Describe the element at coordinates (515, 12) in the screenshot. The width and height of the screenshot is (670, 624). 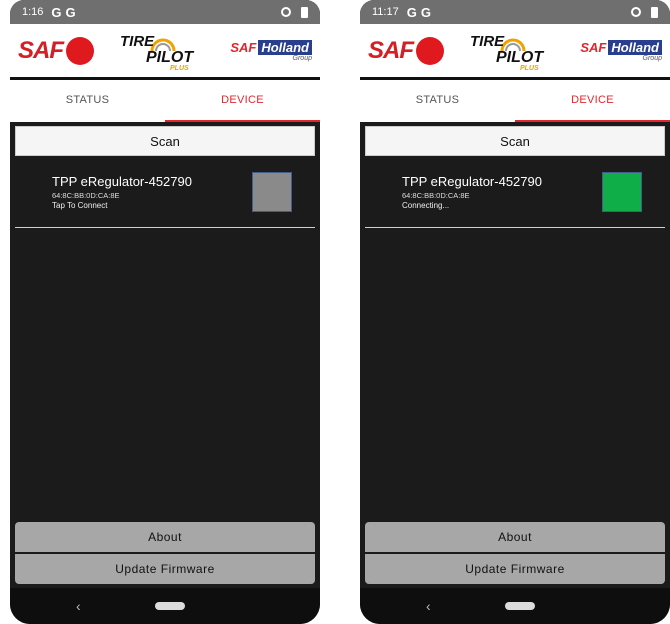
I see `status-bar: 11:17 G G` at that location.